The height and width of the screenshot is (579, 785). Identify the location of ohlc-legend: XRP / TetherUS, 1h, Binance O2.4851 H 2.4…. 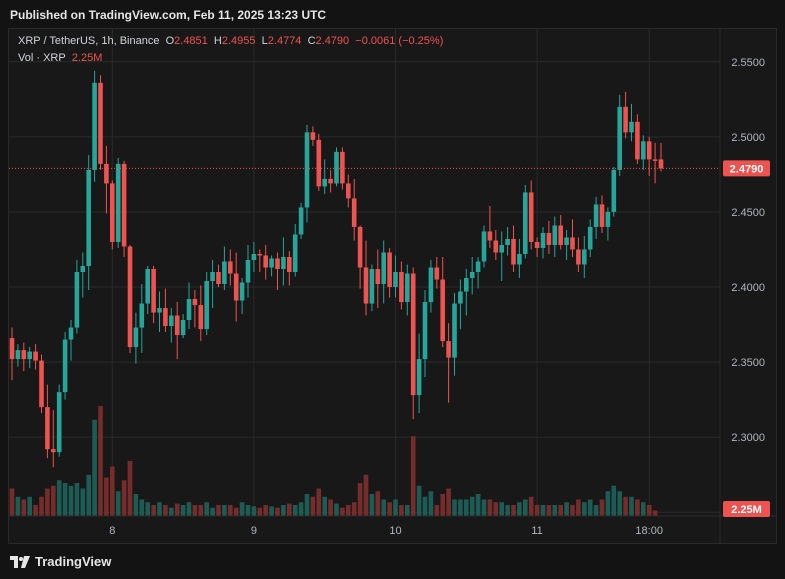
(230, 41).